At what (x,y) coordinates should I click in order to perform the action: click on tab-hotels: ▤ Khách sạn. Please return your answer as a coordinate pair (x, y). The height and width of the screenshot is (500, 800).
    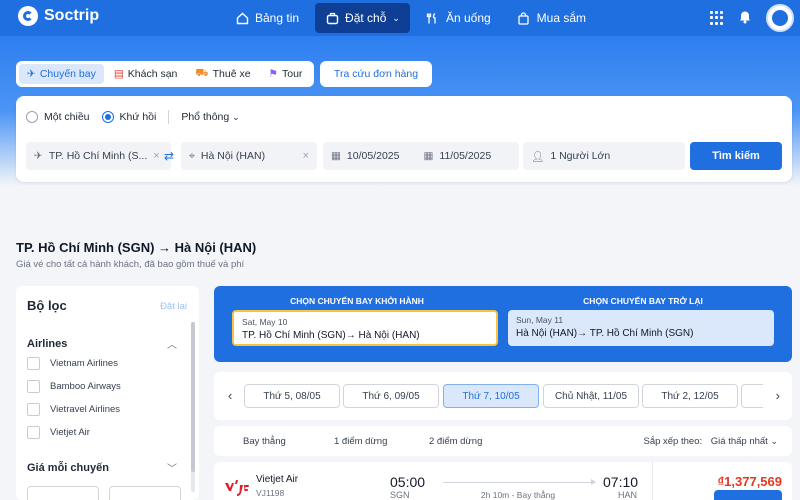
    Looking at the image, I should click on (146, 74).